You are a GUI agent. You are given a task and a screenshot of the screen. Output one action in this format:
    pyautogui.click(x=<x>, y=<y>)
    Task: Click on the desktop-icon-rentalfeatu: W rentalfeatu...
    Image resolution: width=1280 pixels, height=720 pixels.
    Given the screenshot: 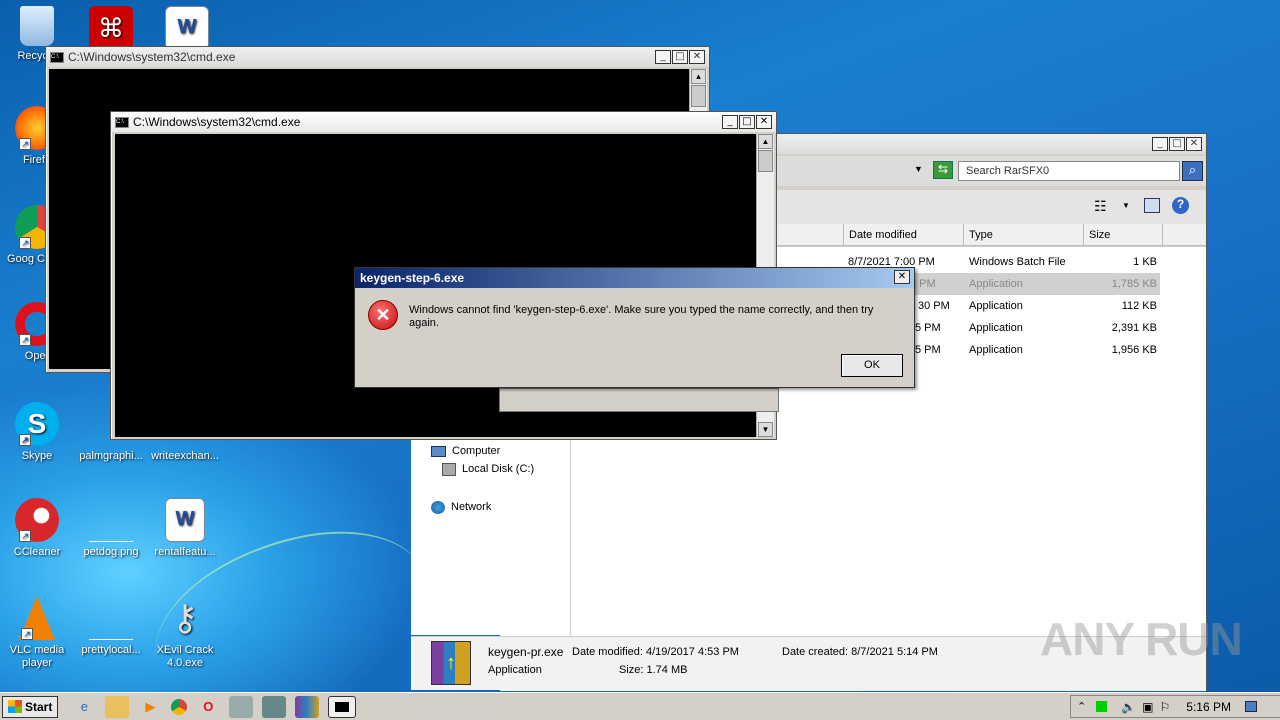 What is the action you would take?
    pyautogui.click(x=185, y=537)
    